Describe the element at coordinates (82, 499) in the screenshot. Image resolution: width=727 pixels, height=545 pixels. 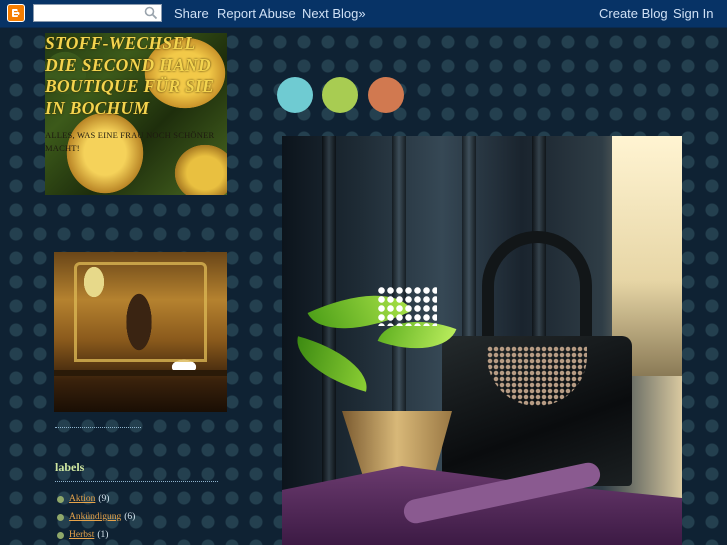
I see `label-link-aktion: Aktion` at that location.